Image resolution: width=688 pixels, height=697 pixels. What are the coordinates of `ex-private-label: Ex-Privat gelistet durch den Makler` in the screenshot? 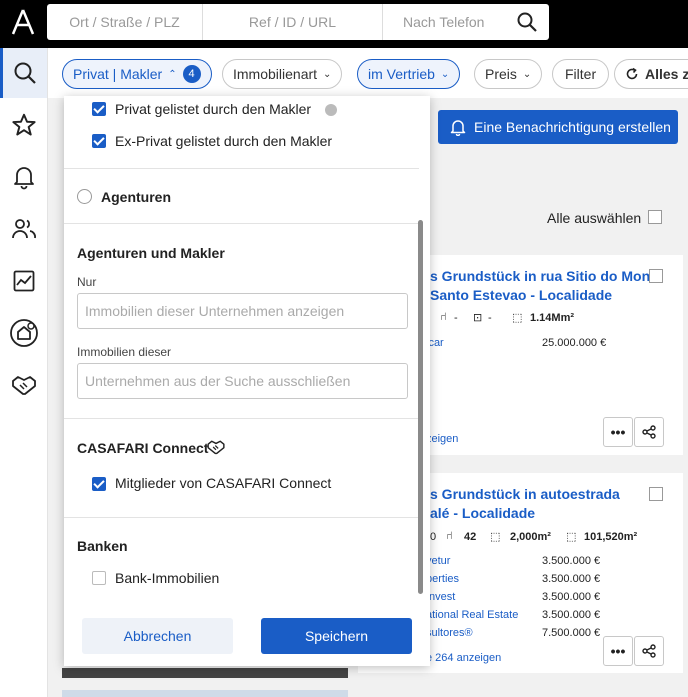 It's located at (224, 141).